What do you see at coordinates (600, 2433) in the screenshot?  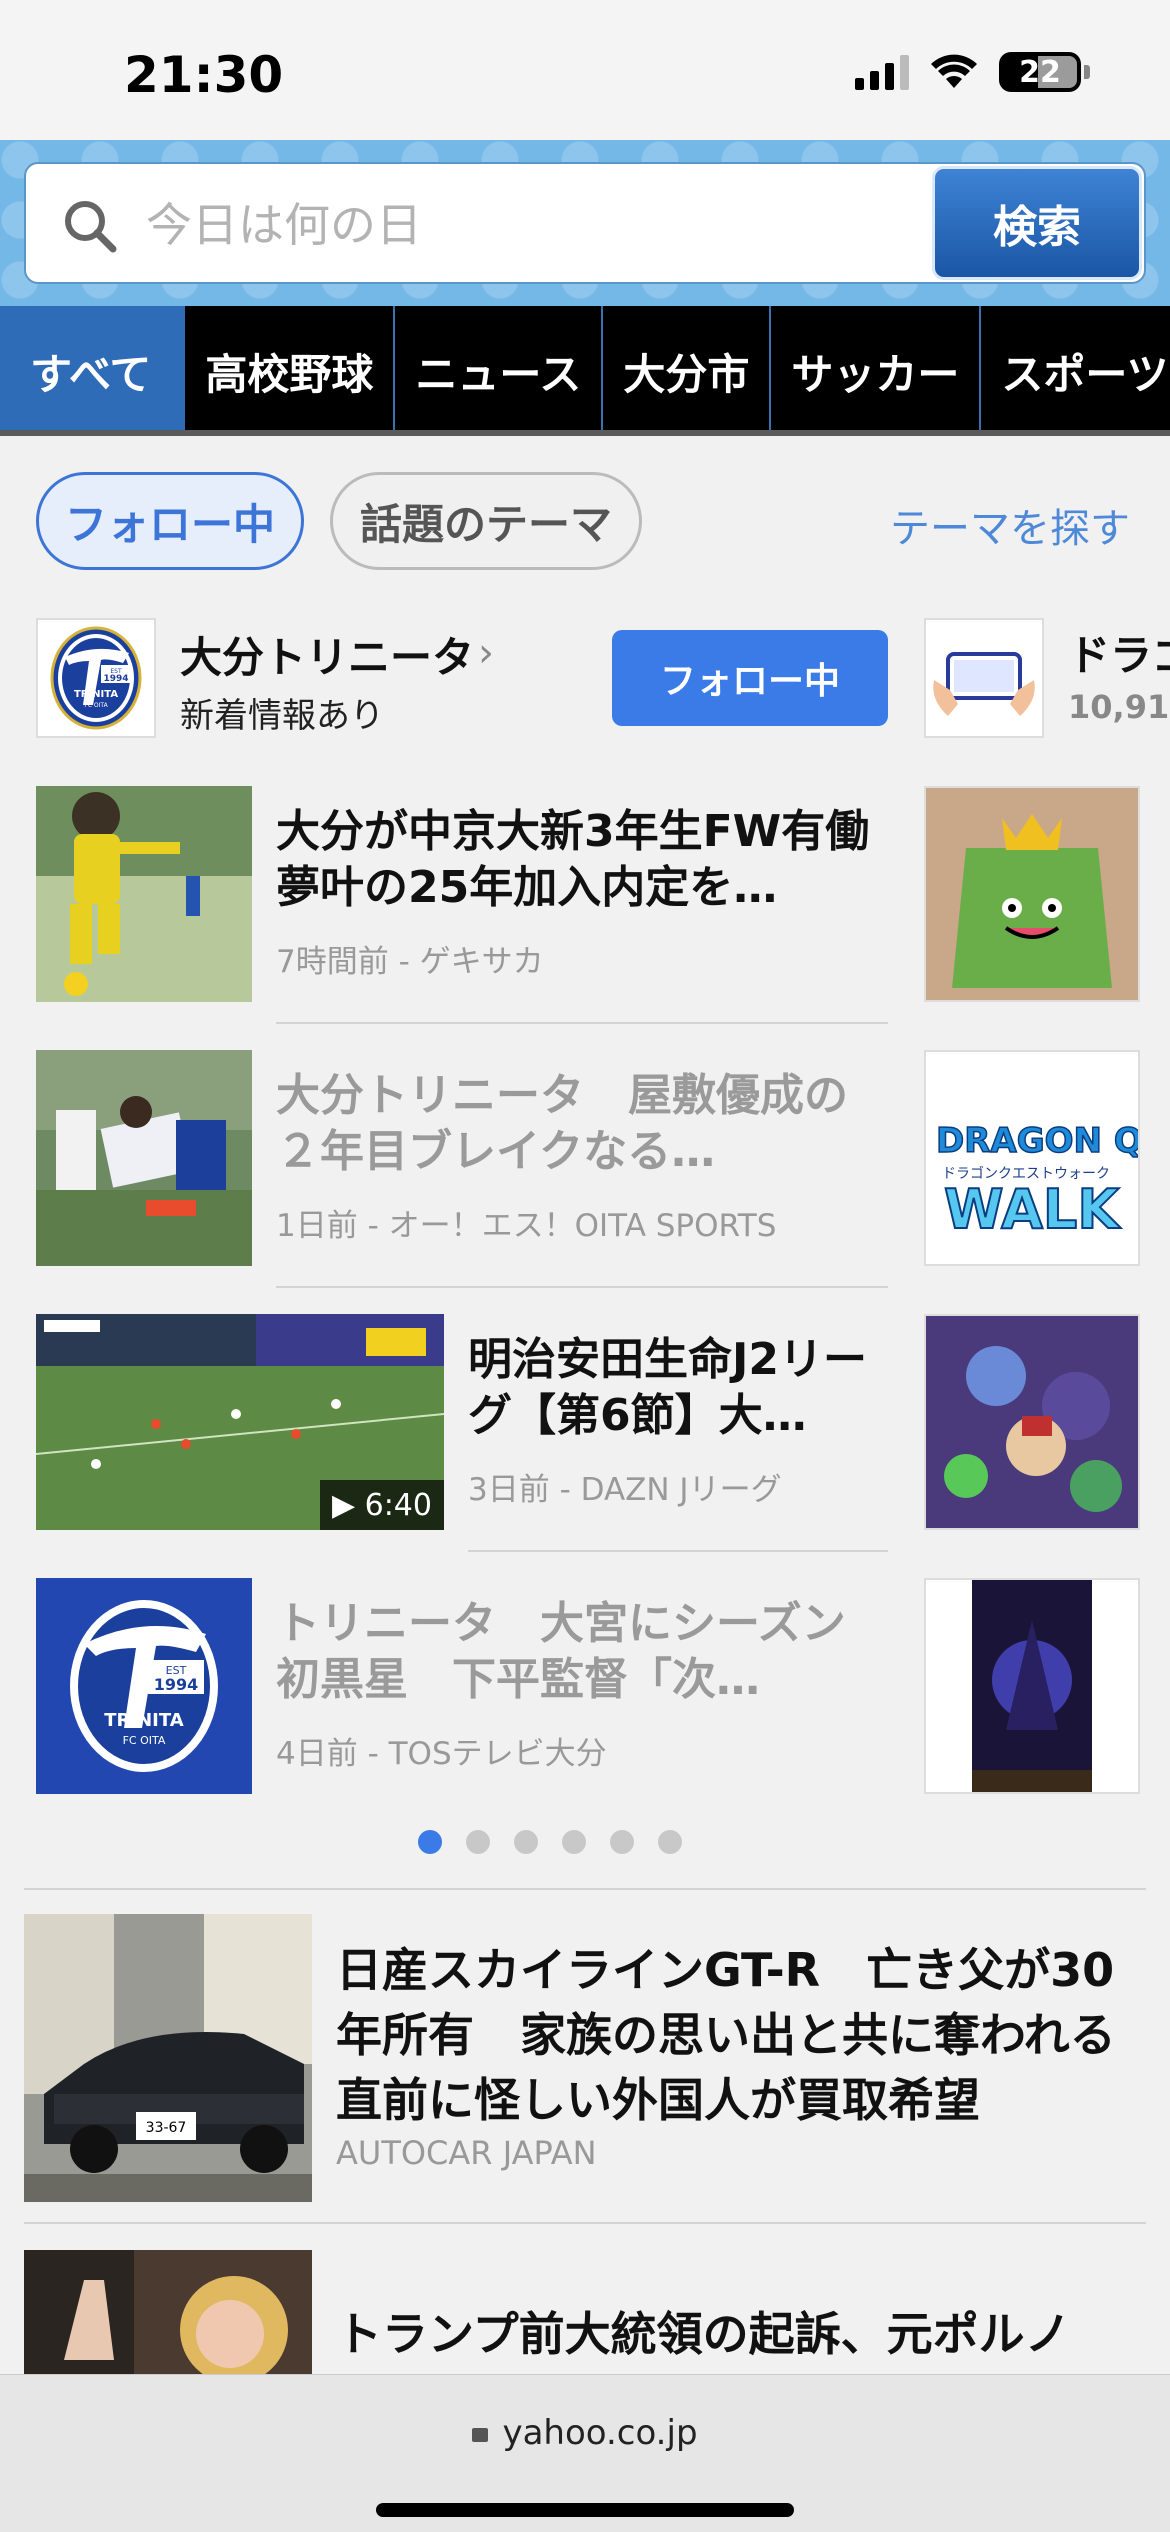 I see `url-text: yahoo.co.jp` at bounding box center [600, 2433].